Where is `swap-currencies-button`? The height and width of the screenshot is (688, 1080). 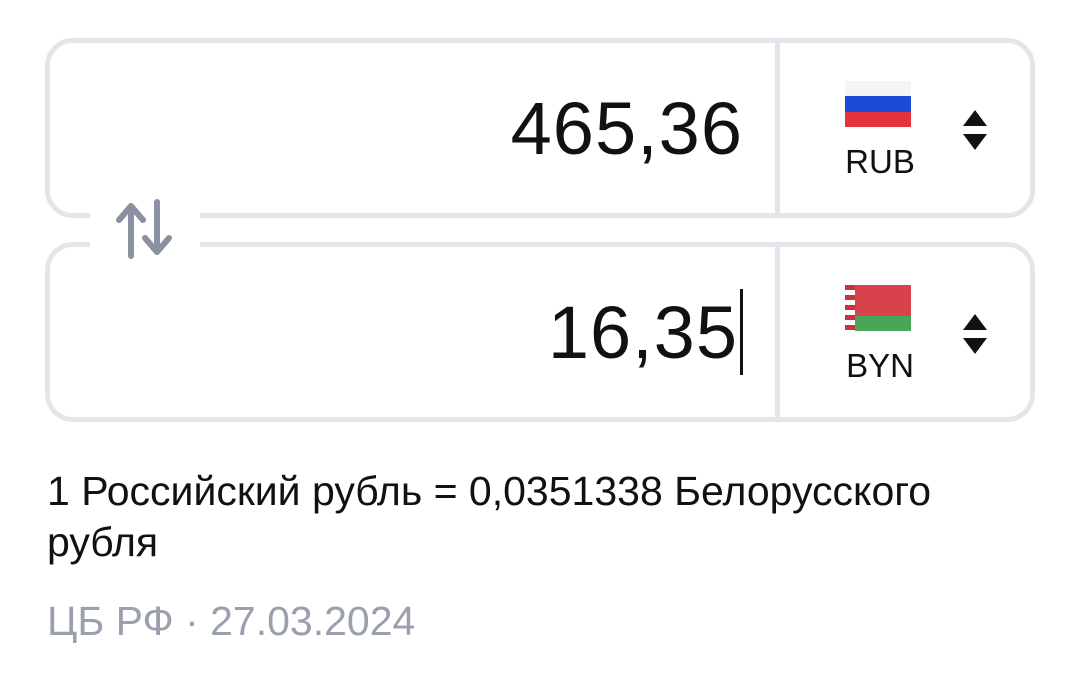
swap-currencies-button is located at coordinates (144, 229).